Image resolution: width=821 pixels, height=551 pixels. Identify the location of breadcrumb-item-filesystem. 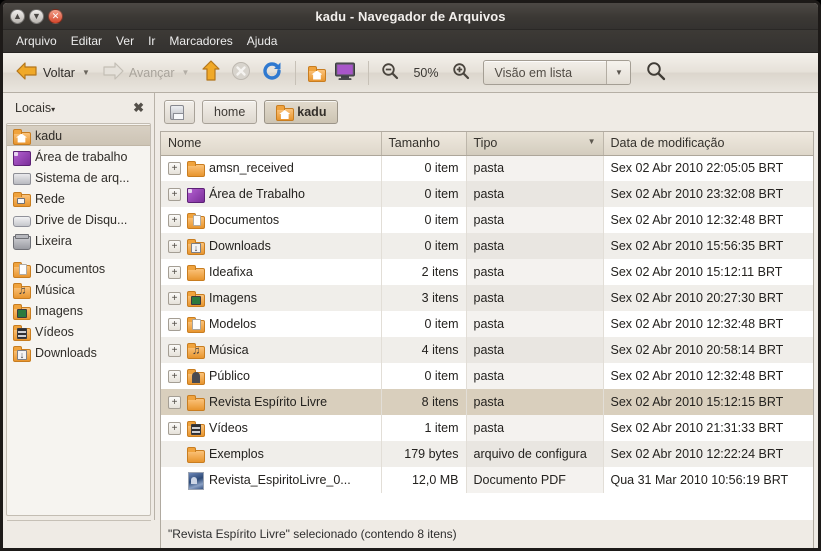
(179, 112).